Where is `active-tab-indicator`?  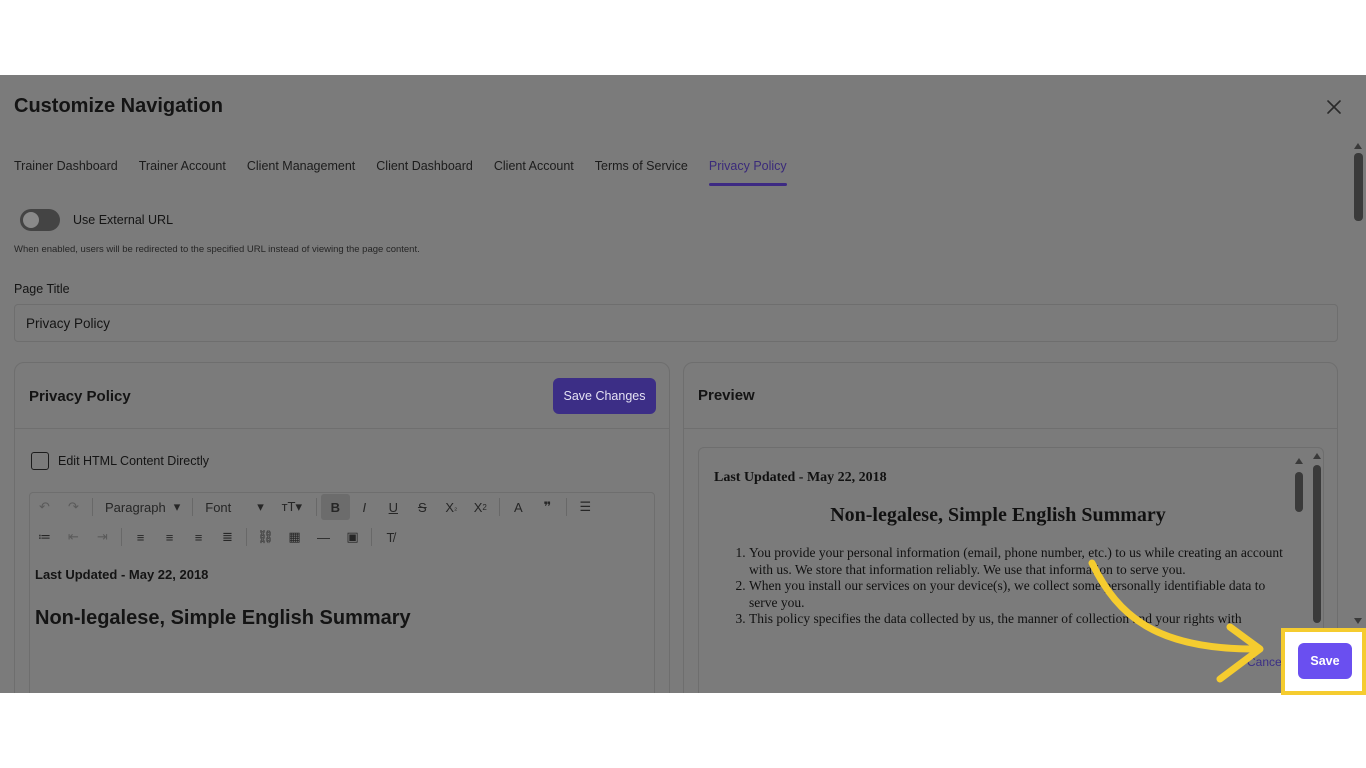
active-tab-indicator is located at coordinates (747, 184).